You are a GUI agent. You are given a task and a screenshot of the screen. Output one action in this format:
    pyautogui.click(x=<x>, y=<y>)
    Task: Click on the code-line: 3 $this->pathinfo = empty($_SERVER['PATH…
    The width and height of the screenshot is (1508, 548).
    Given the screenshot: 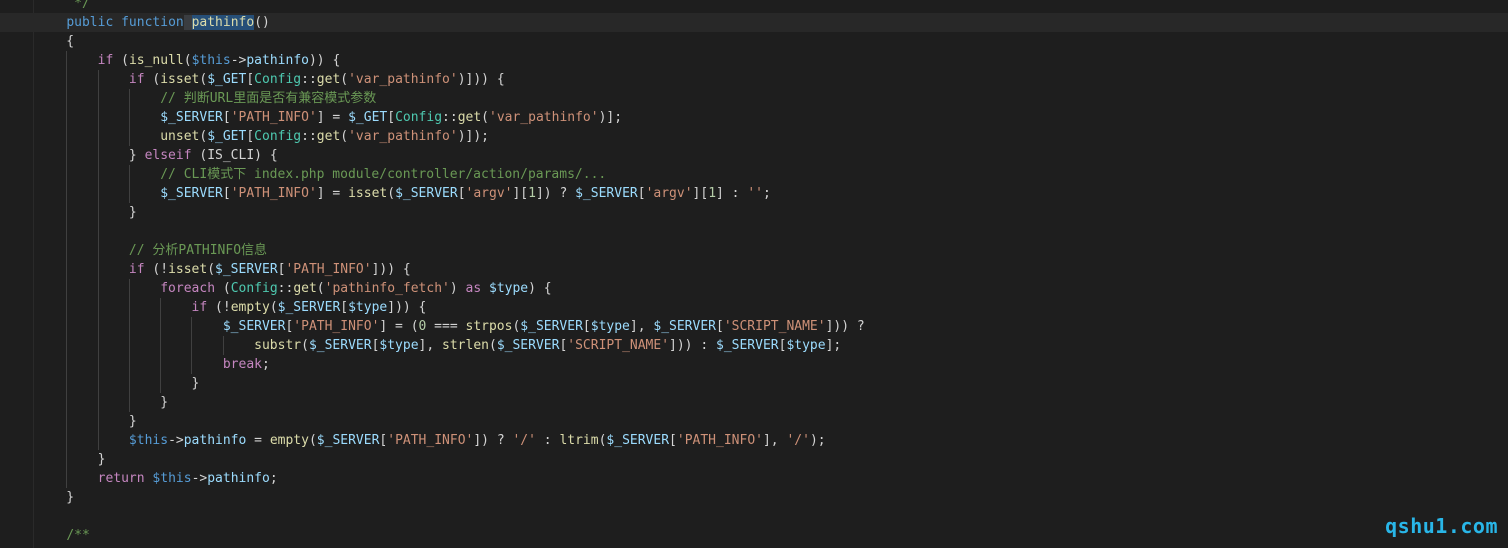 What is the action you would take?
    pyautogui.click(x=754, y=440)
    